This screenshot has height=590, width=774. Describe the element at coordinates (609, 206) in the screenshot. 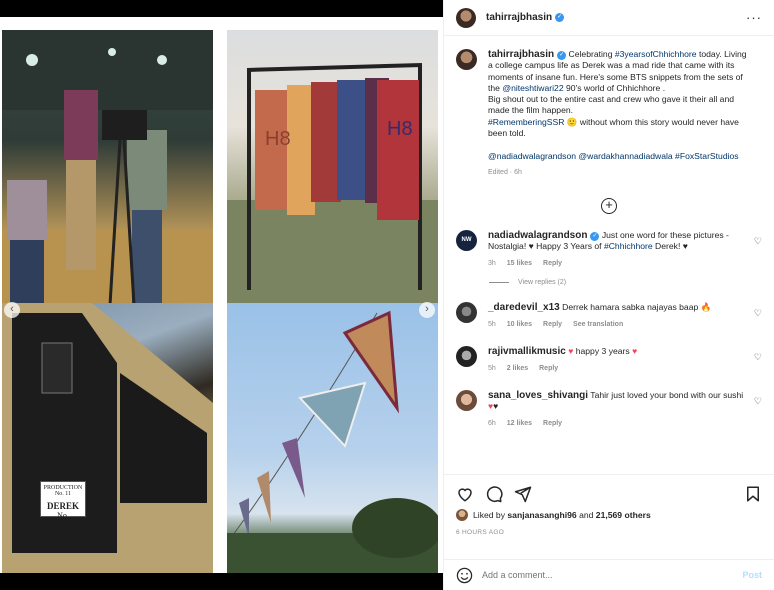

I see `plus-circle-icon: +` at that location.